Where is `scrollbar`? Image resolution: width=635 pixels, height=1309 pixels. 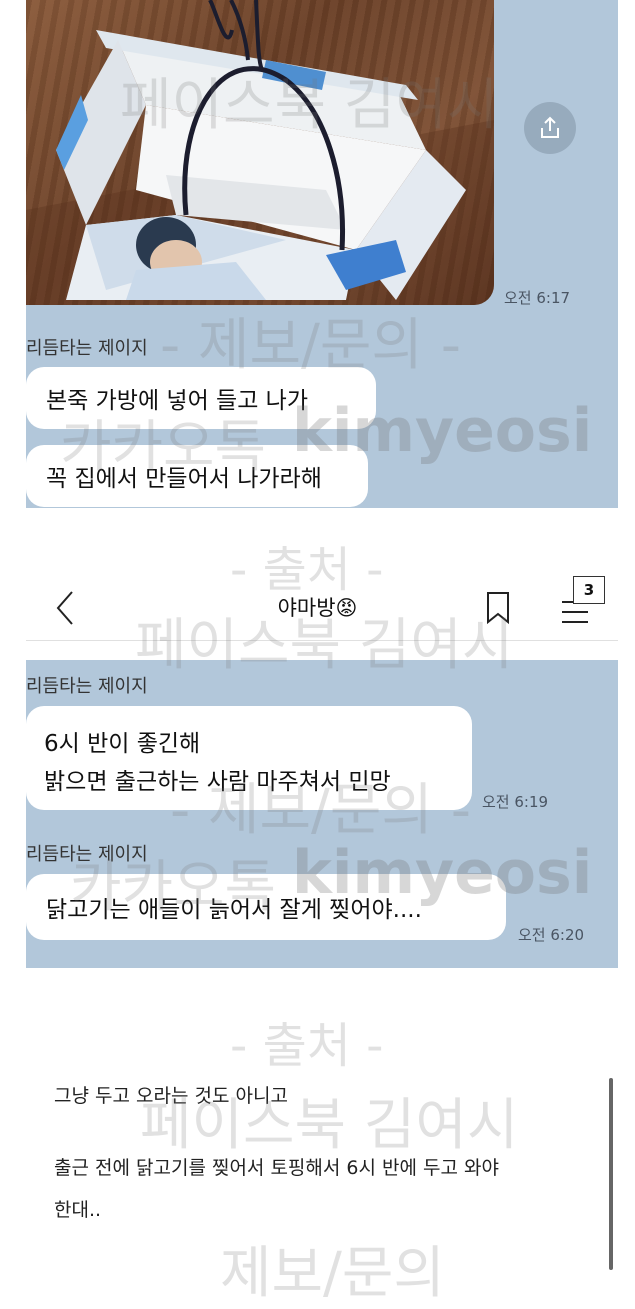 scrollbar is located at coordinates (611, 1174).